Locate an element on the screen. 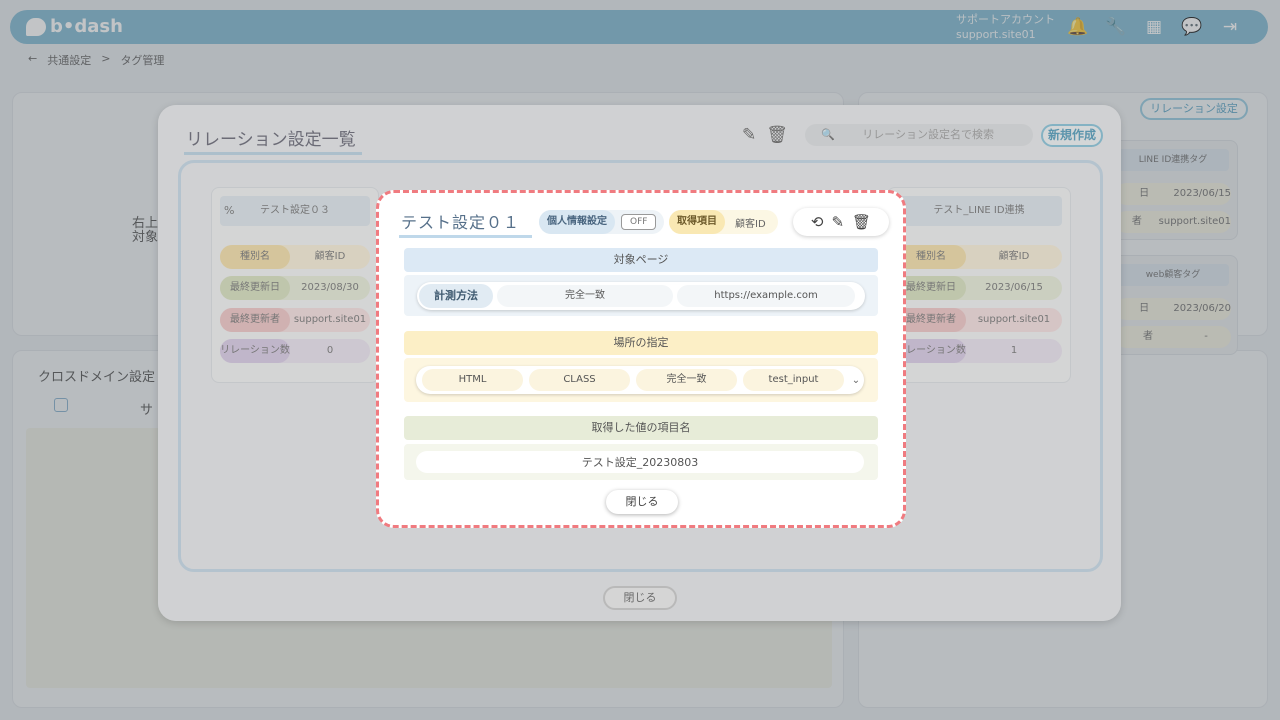 The image size is (1280, 720). url-field: https://example.com is located at coordinates (766, 296).